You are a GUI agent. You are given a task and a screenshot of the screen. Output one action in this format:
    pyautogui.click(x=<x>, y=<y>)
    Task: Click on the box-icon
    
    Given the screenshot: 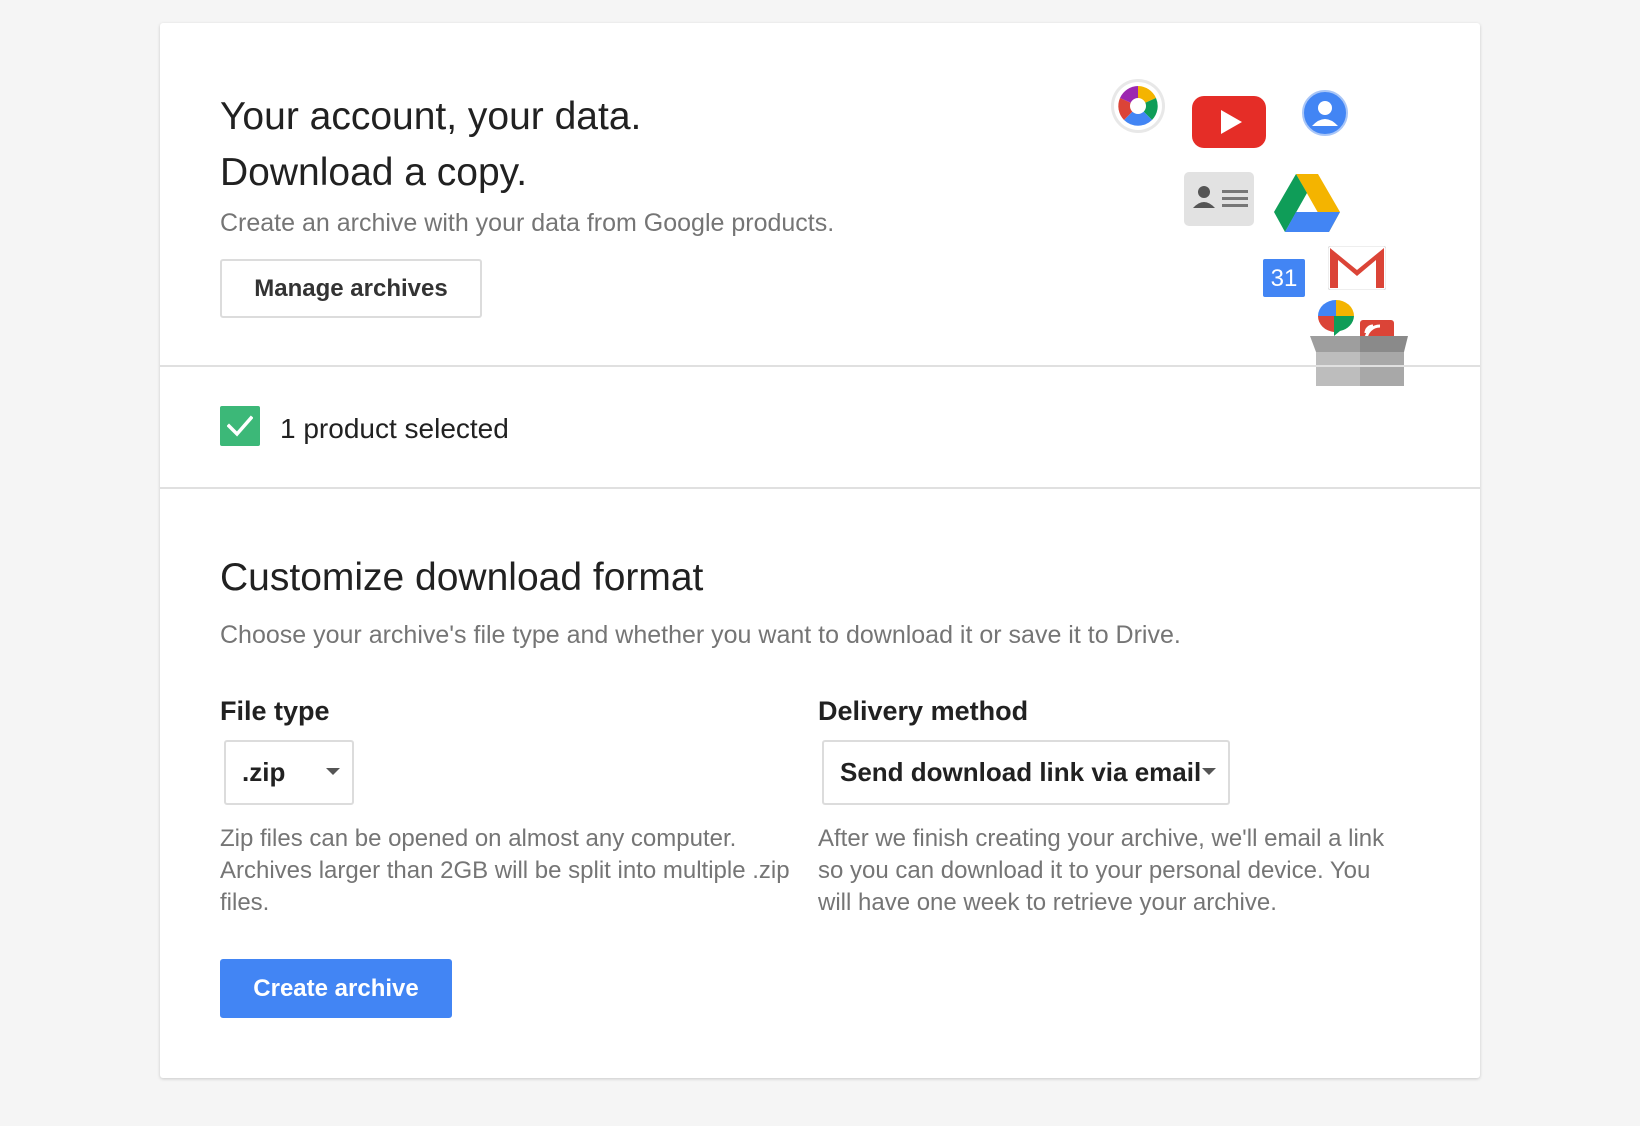 What is the action you would take?
    pyautogui.click(x=1359, y=361)
    